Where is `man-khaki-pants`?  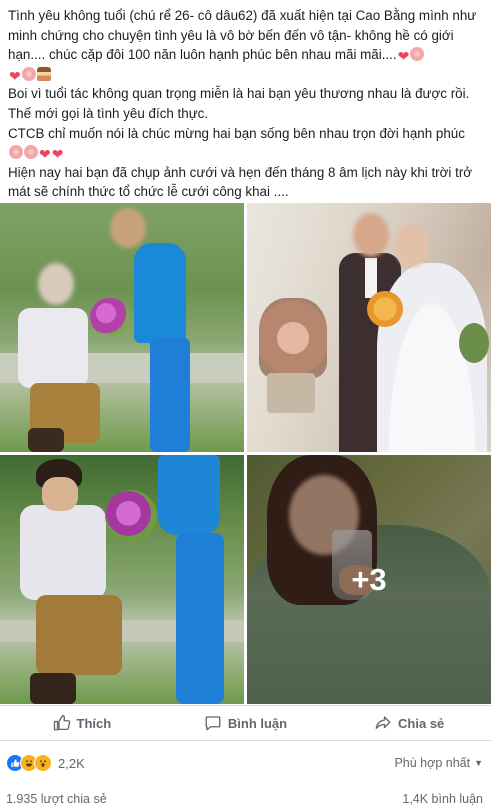
man-khaki-pants is located at coordinates (79, 635).